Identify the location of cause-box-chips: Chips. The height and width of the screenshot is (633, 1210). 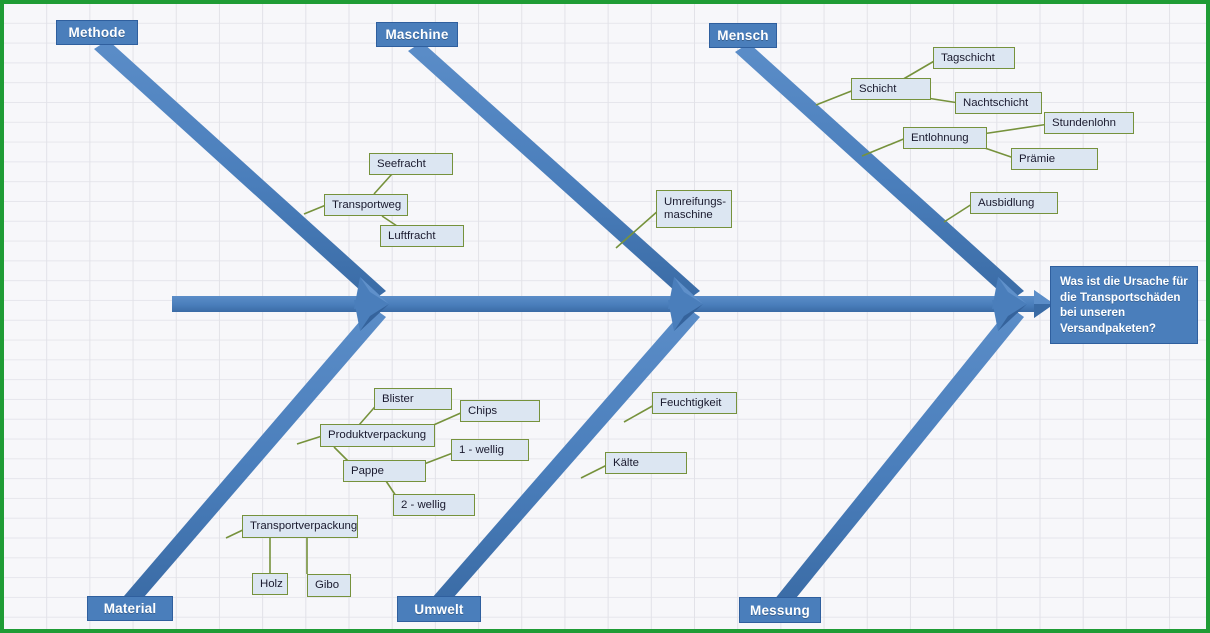
(500, 411).